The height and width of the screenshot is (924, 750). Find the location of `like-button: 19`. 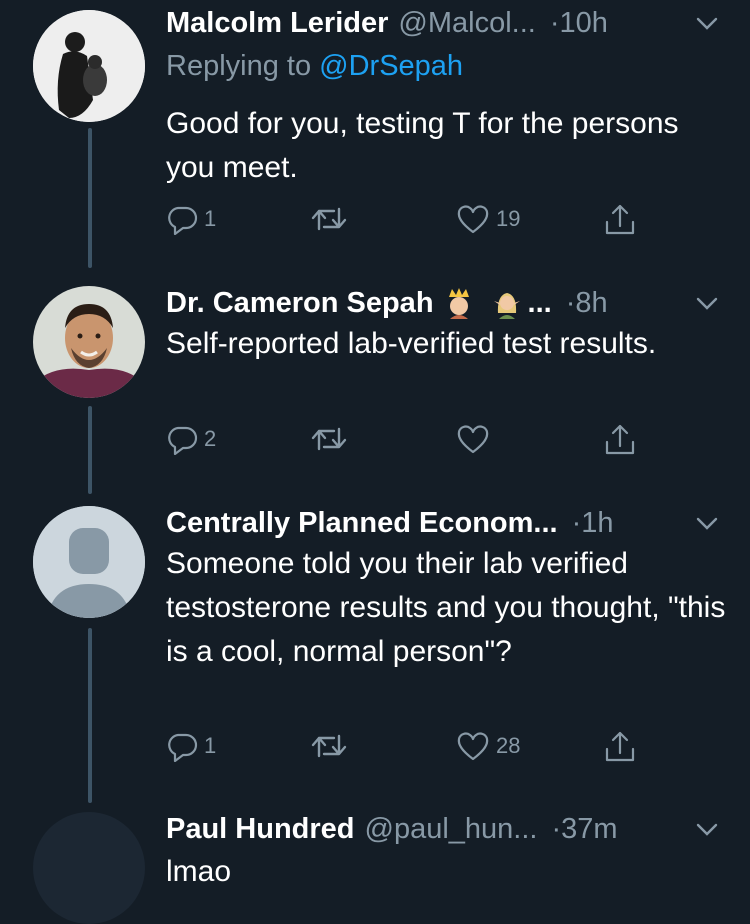

like-button: 19 is located at coordinates (488, 219).